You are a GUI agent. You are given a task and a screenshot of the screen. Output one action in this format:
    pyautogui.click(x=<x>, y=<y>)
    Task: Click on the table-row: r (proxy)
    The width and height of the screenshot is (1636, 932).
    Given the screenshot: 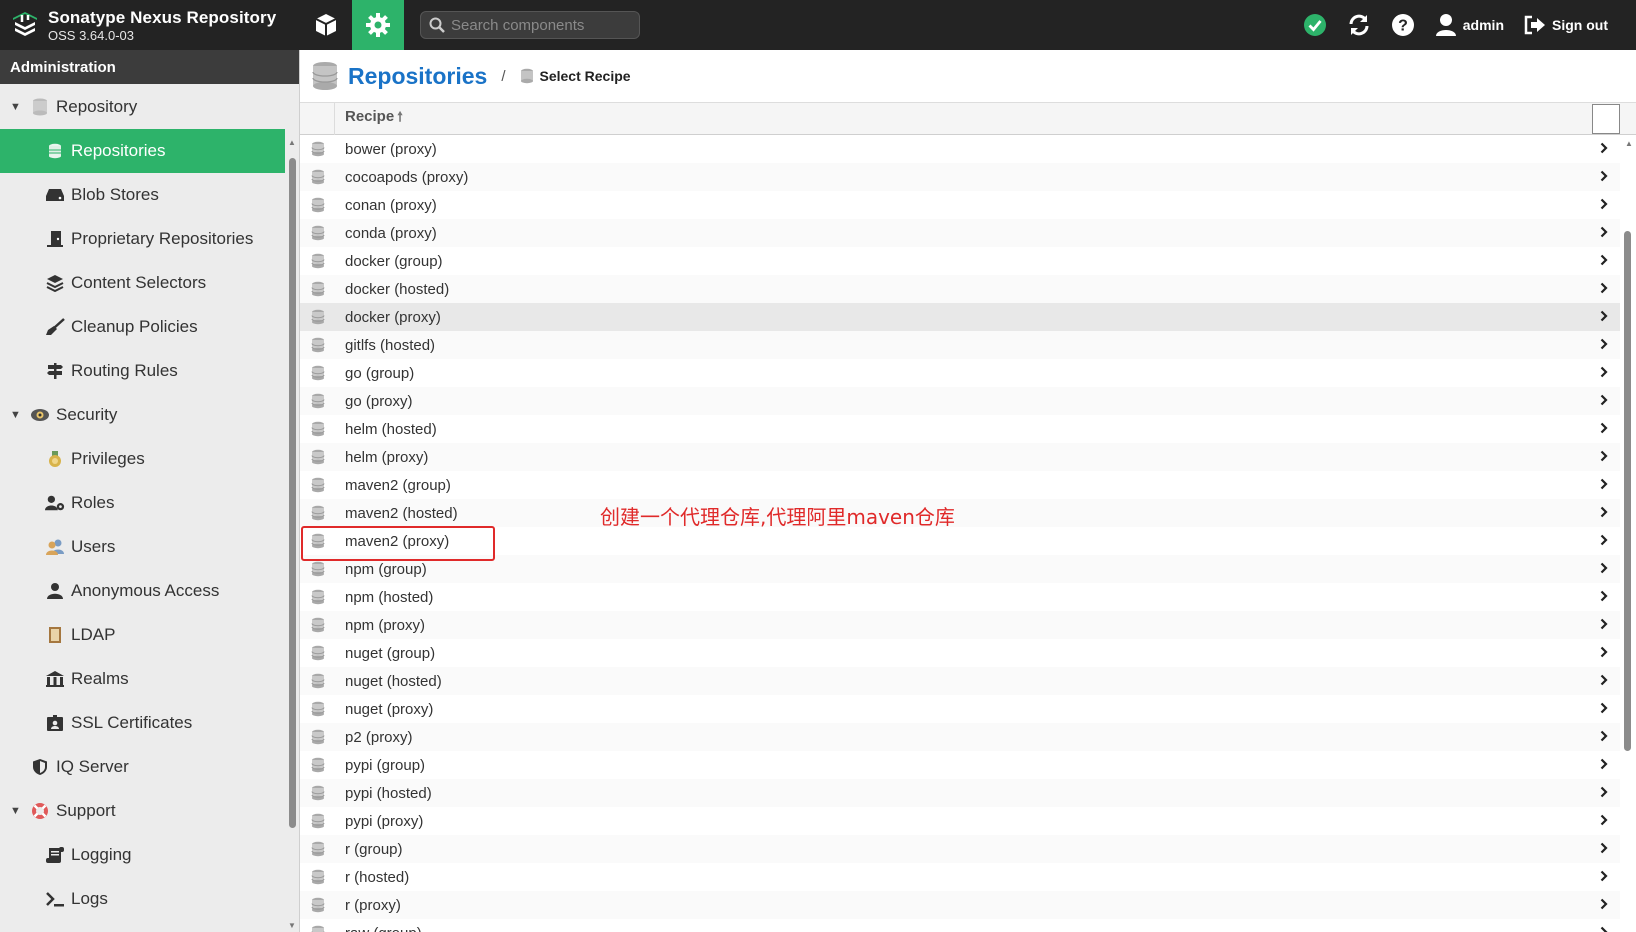 What is the action you would take?
    pyautogui.click(x=960, y=905)
    